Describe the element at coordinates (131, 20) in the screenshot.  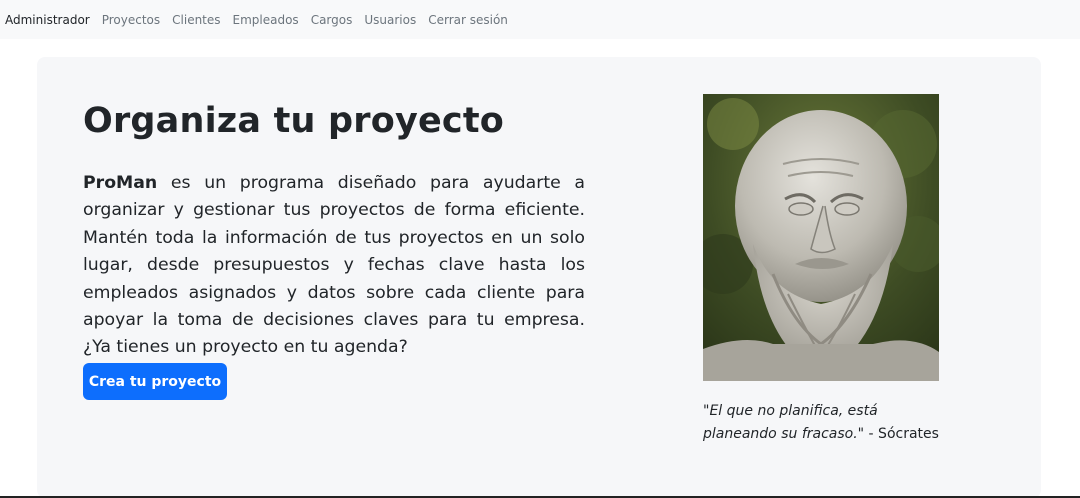
I see `nav-link-proyectos: Proyectos` at that location.